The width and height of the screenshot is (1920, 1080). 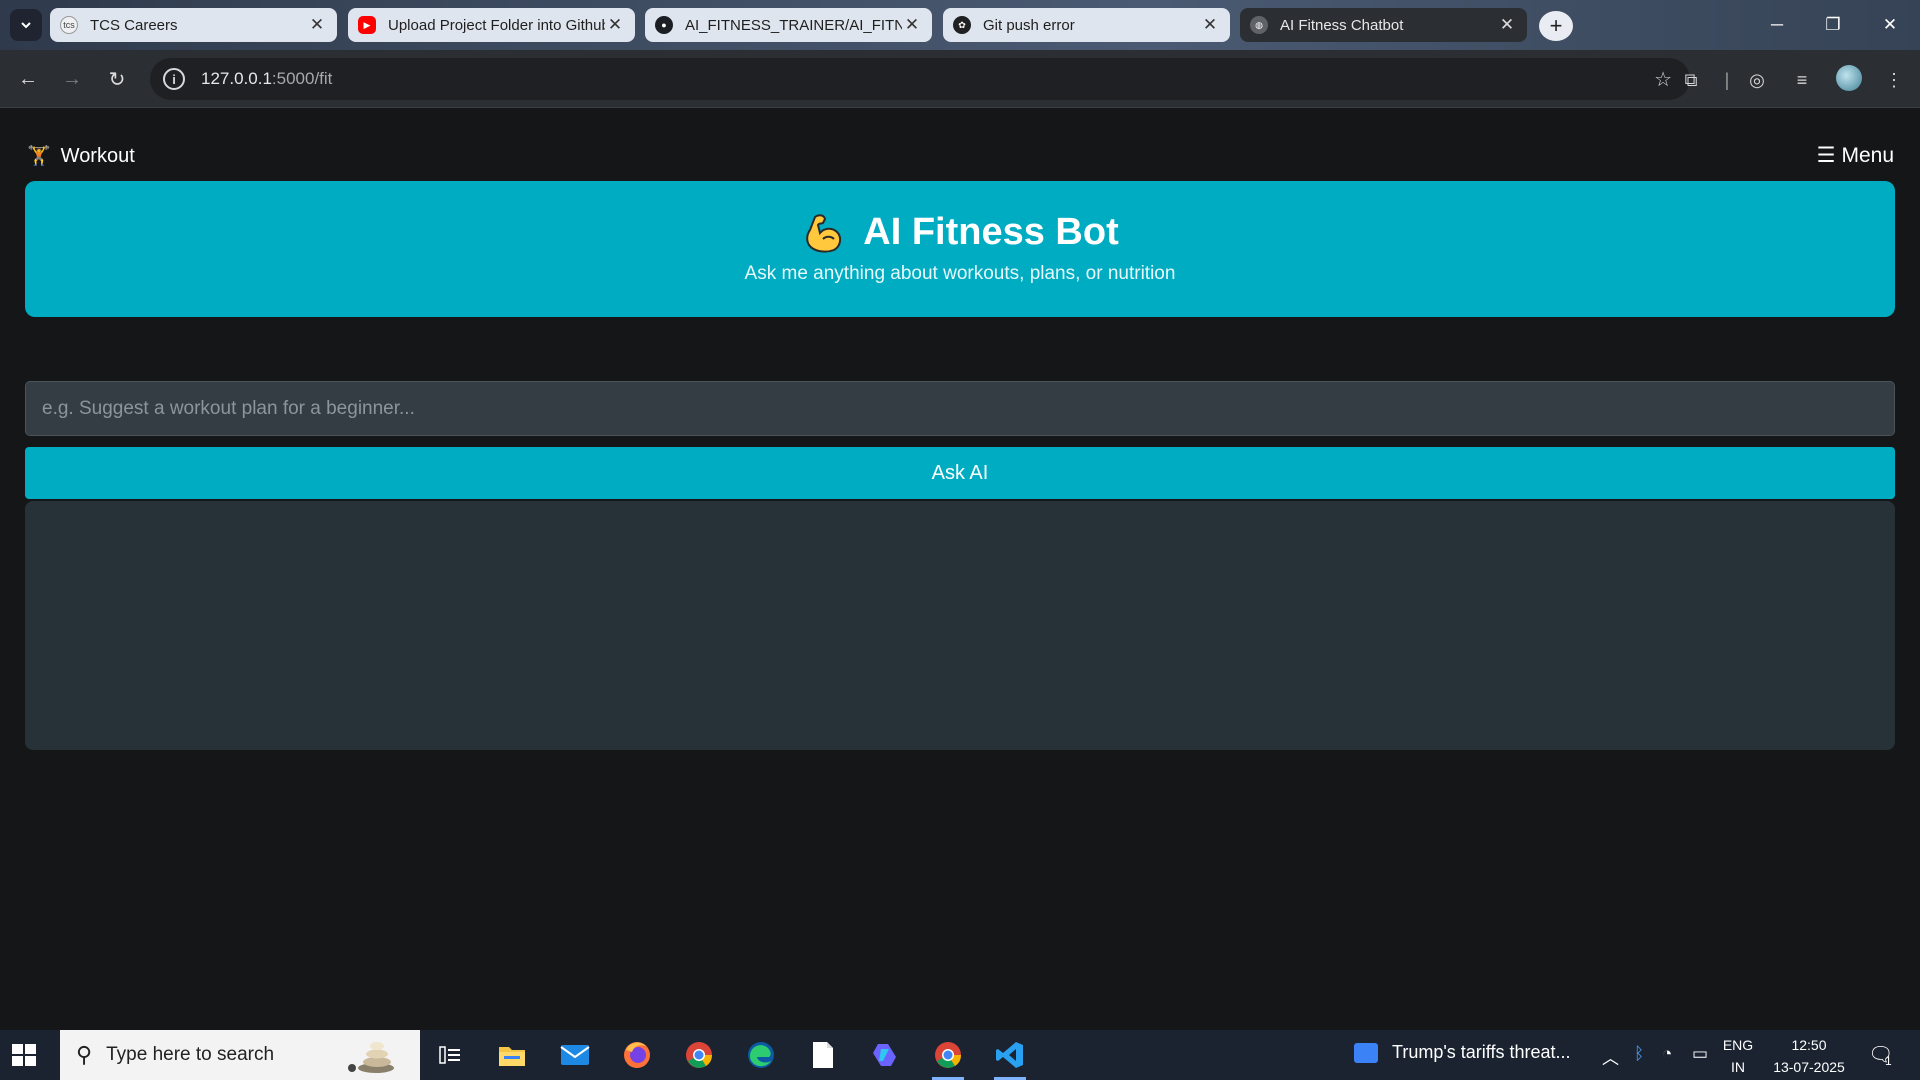 I want to click on search-highlight-art, so click(x=371, y=1057).